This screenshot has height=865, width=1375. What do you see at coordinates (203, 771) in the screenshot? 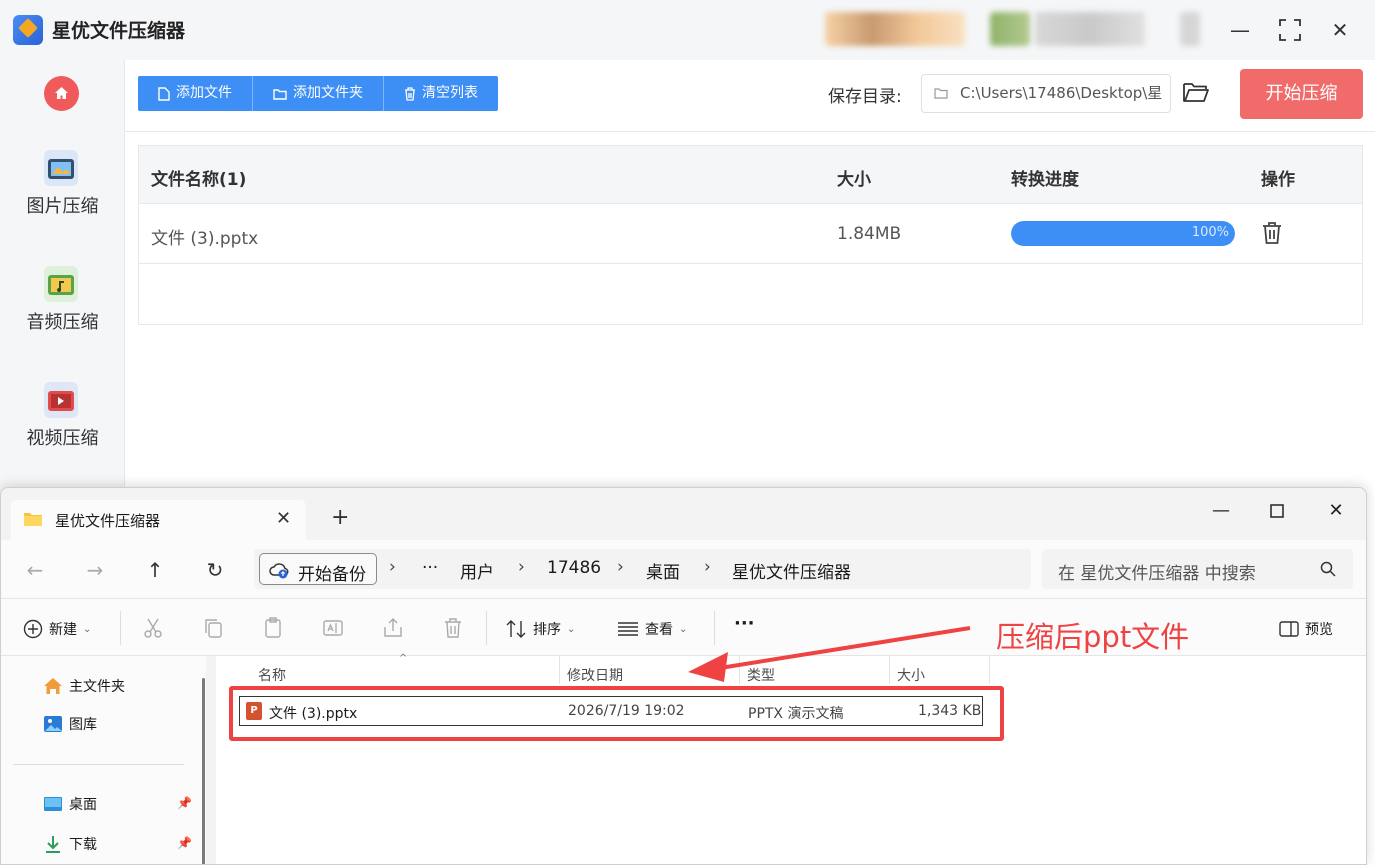
I see `scrollbar` at bounding box center [203, 771].